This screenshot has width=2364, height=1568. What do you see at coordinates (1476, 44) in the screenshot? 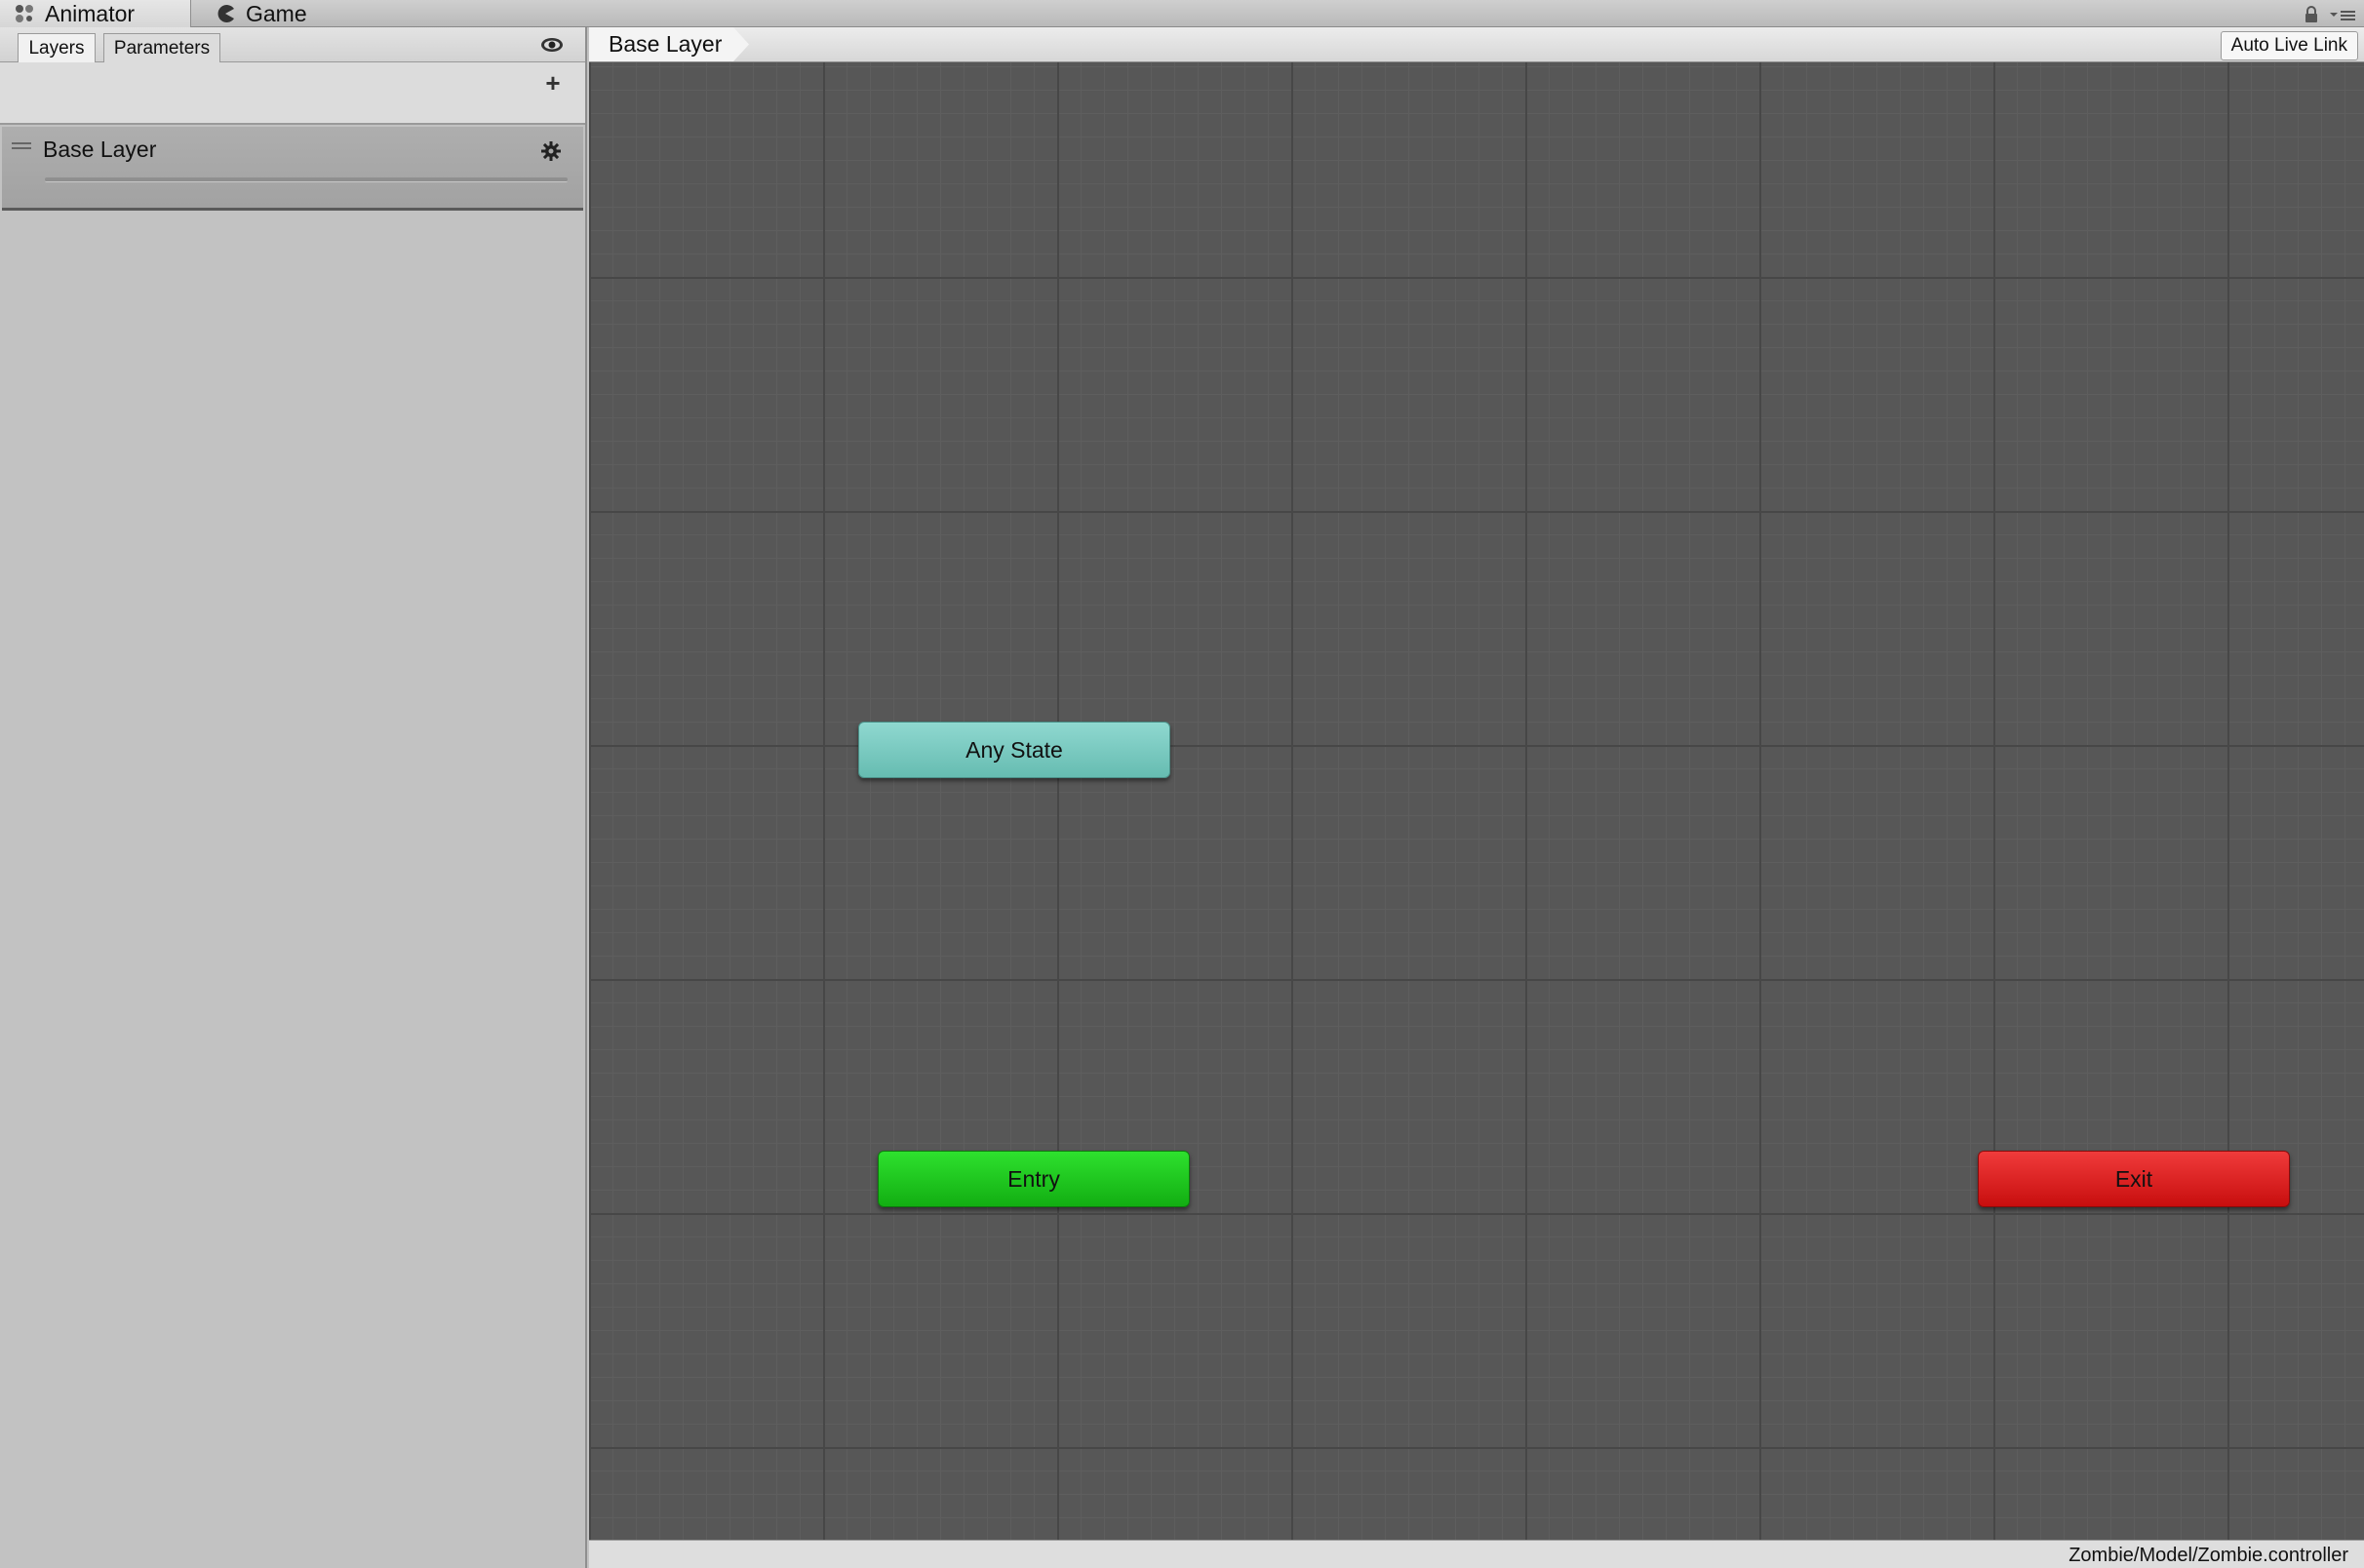
I see `graph-toolbar: Base Layer Auto Live Link` at bounding box center [1476, 44].